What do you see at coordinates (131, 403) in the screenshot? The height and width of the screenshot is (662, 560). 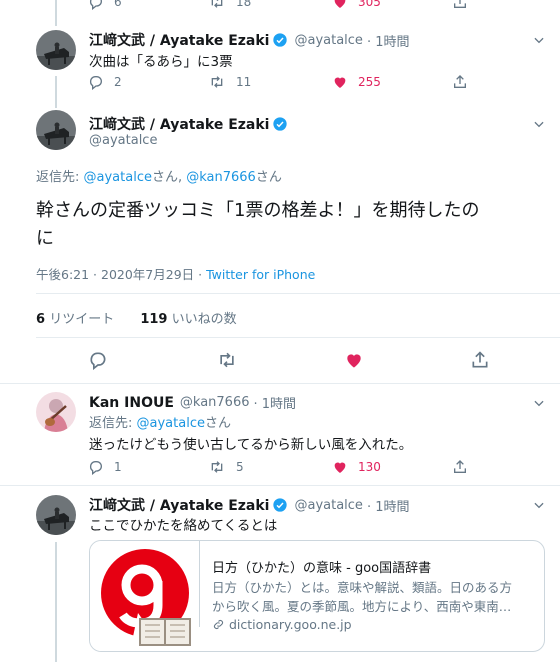 I see `display-name: Kan INOUE` at bounding box center [131, 403].